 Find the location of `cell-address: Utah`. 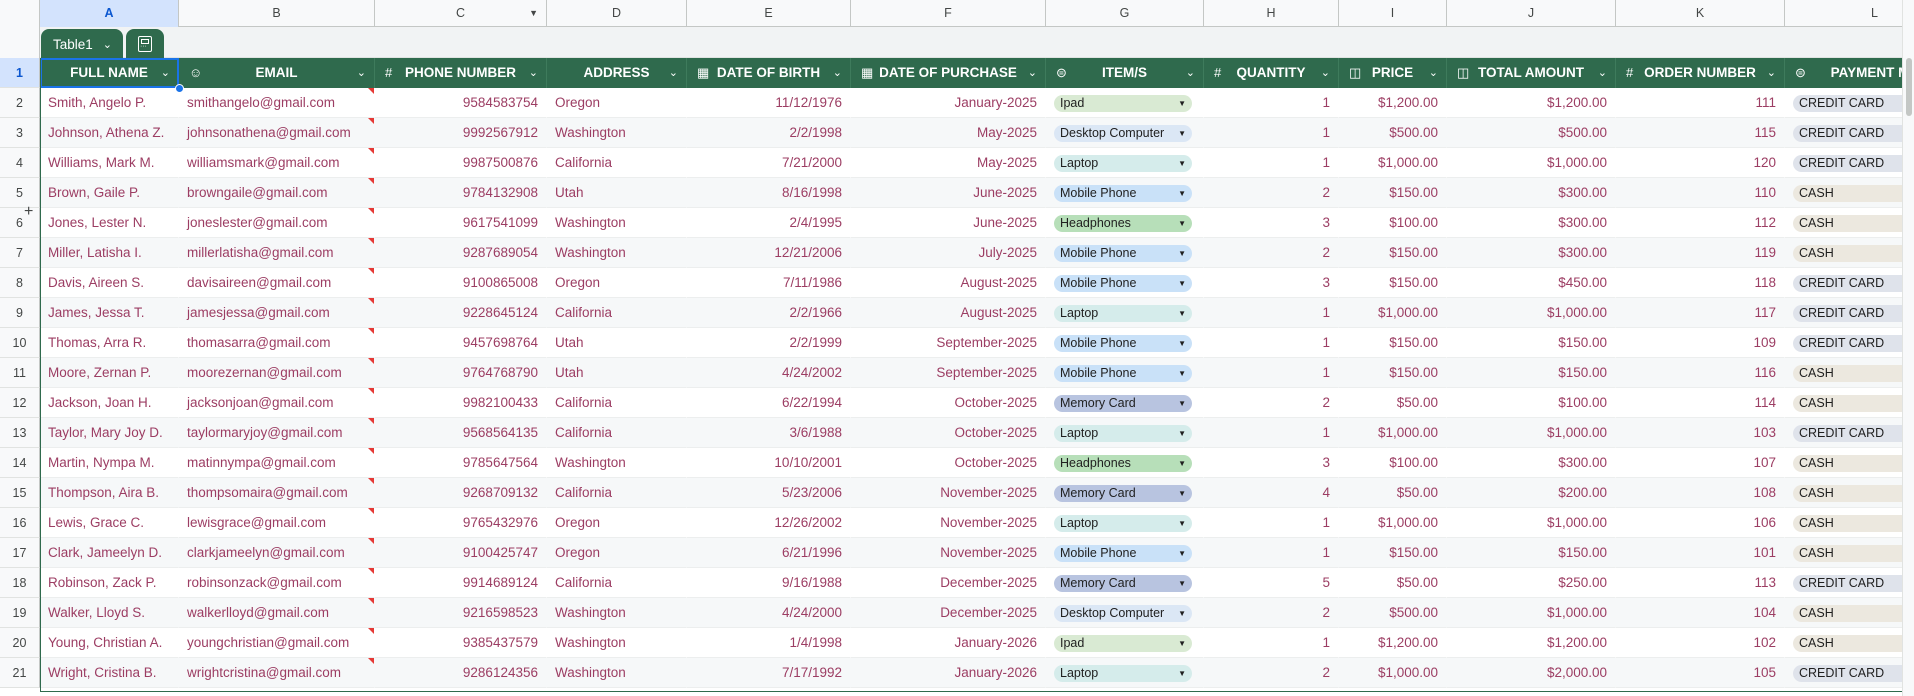

cell-address: Utah is located at coordinates (617, 373).